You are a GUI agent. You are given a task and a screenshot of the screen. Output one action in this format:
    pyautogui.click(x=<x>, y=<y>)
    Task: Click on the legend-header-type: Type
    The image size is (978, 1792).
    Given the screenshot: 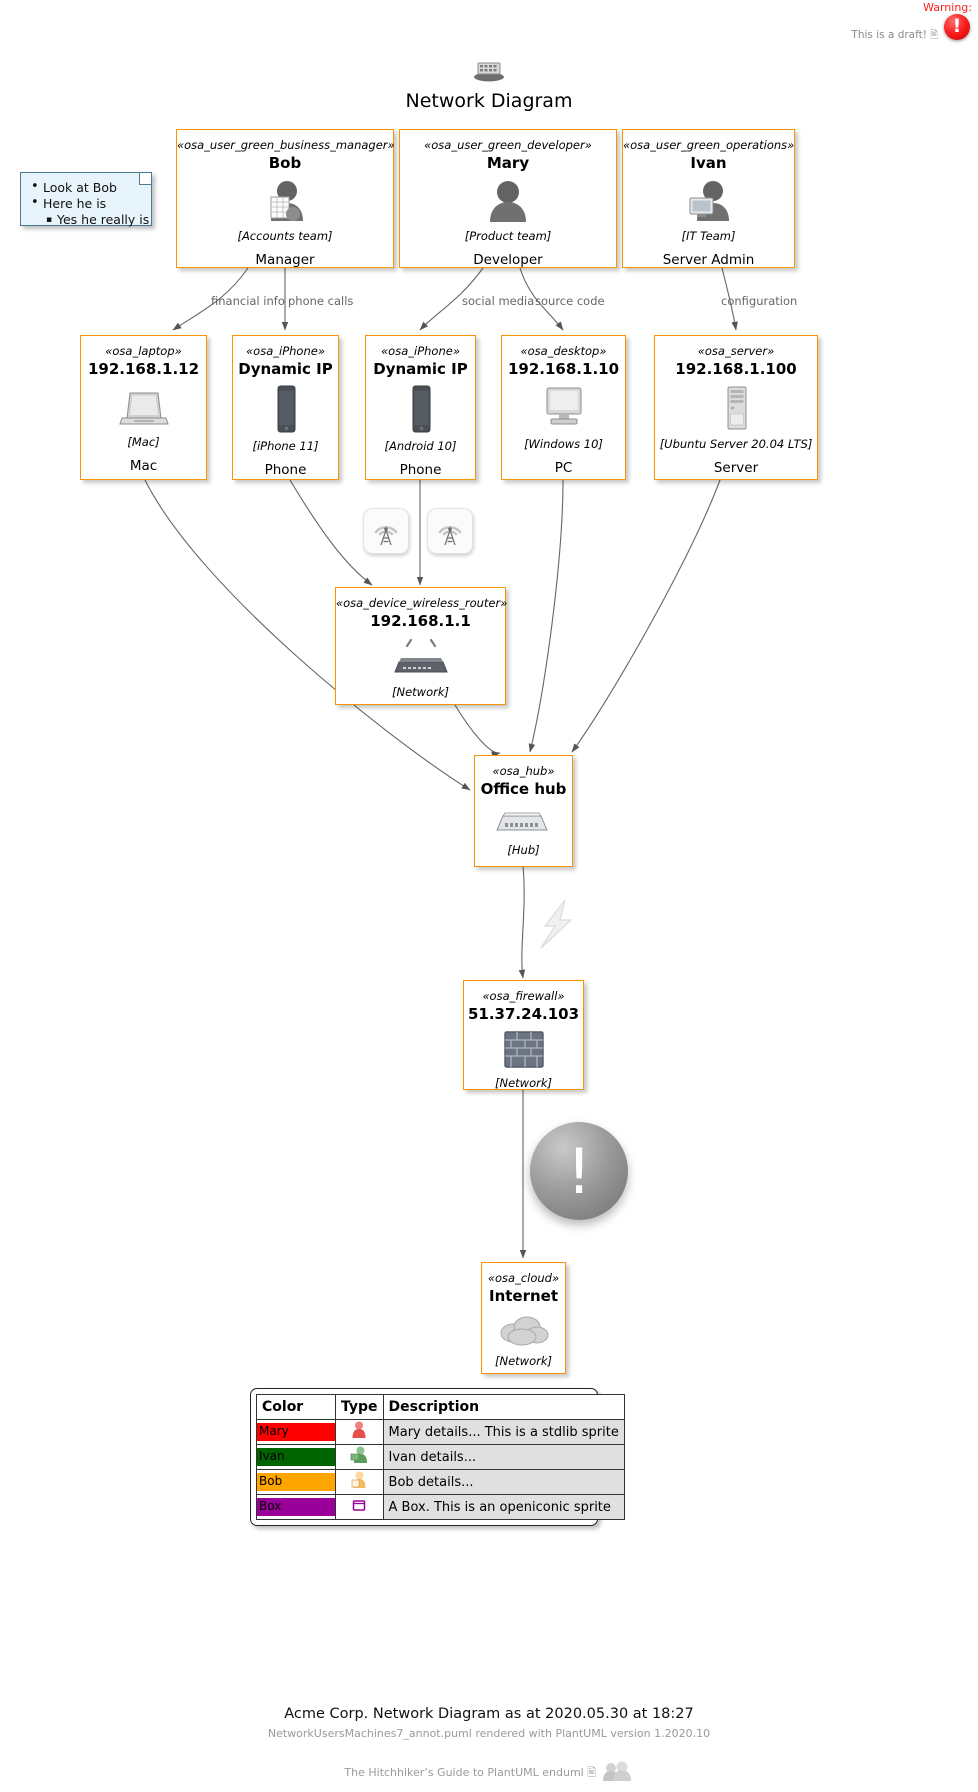 What is the action you would take?
    pyautogui.click(x=359, y=1407)
    